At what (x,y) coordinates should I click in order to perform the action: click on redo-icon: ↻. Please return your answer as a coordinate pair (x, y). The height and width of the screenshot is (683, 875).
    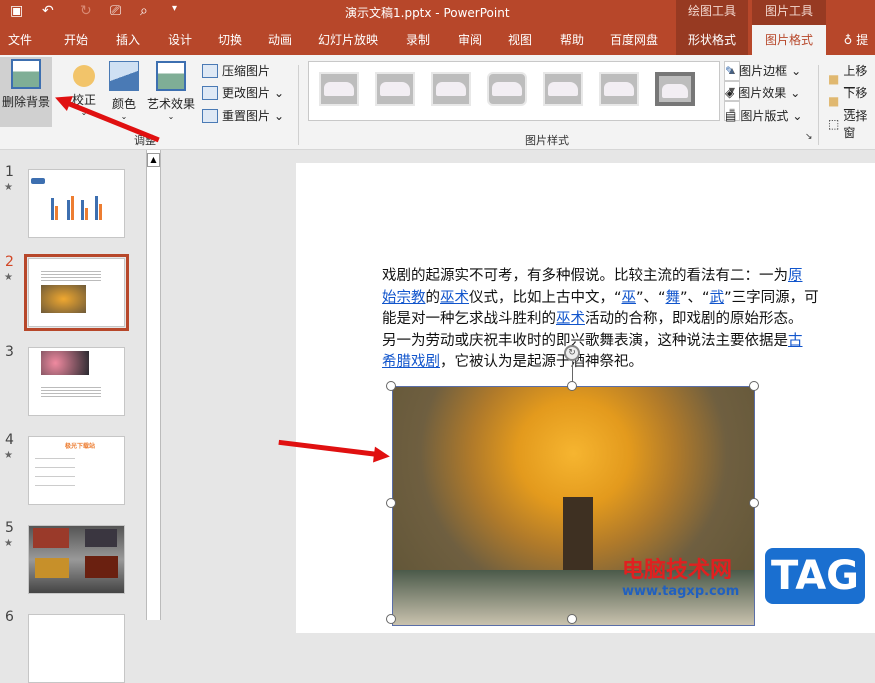
    Looking at the image, I should click on (86, 11).